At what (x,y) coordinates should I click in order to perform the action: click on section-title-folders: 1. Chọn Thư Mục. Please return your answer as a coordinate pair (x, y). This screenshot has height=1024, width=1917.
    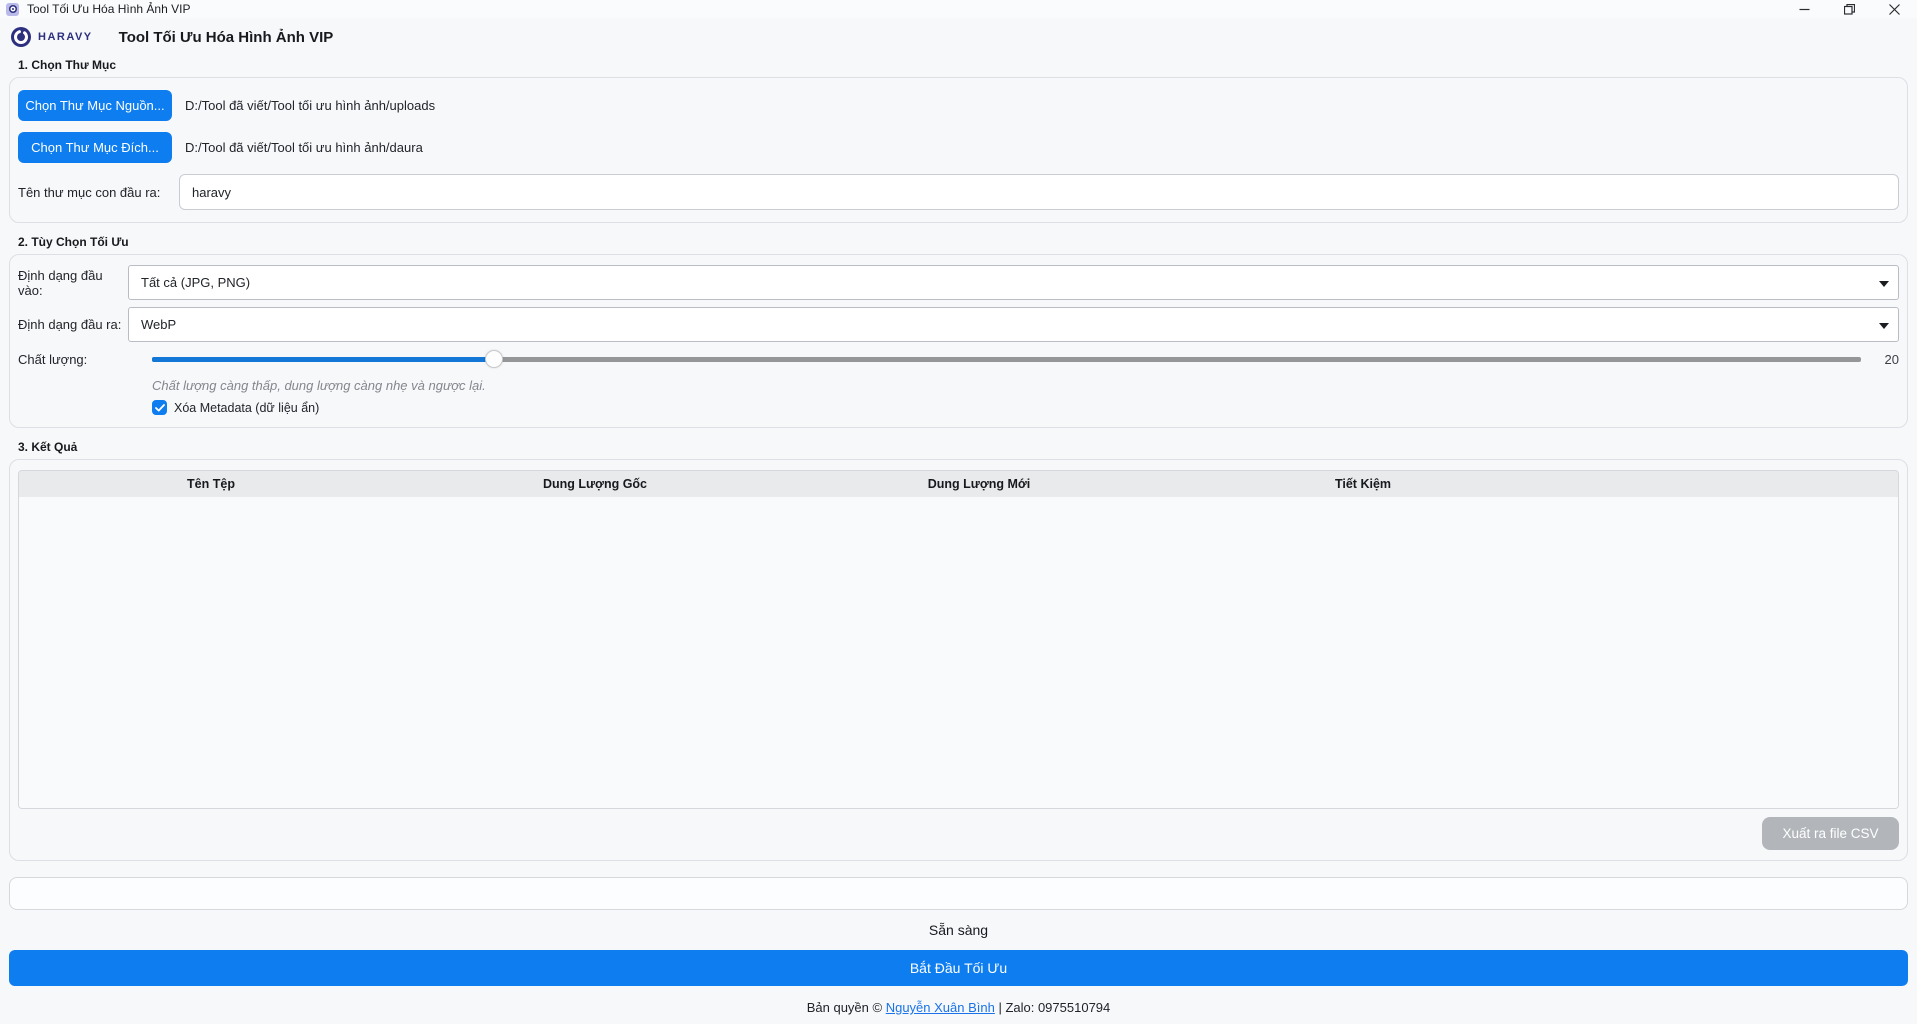
    Looking at the image, I should click on (67, 65).